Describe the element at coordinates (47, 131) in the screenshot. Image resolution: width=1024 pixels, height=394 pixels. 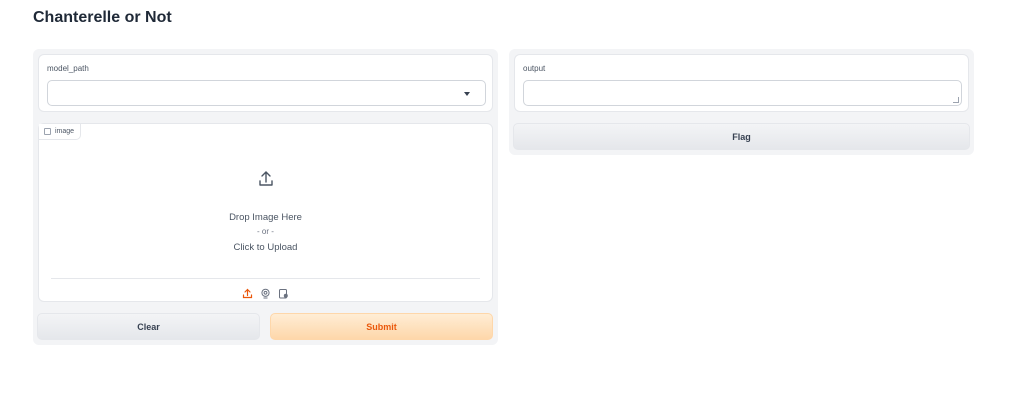
I see `image-icon` at that location.